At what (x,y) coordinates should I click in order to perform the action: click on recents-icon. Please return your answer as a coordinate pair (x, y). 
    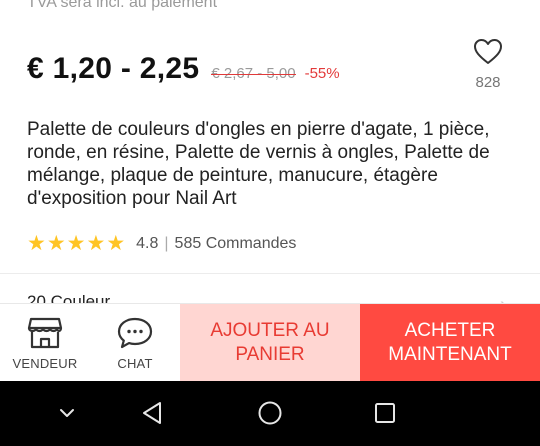
    Looking at the image, I should click on (385, 413).